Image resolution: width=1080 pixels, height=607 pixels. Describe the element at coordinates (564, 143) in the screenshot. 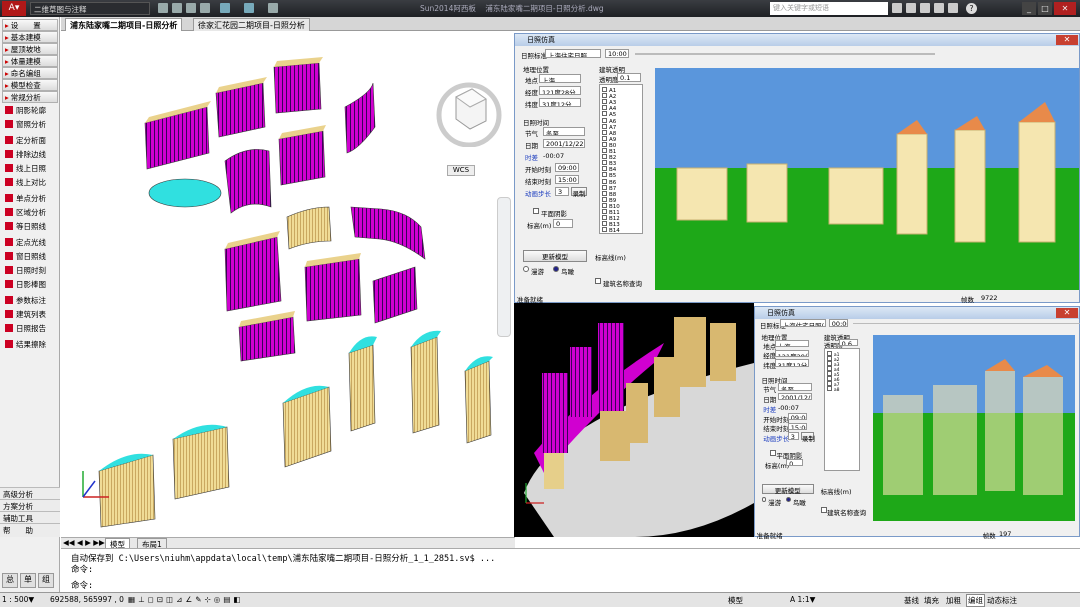

I see `date-select: 2001/12/22` at that location.